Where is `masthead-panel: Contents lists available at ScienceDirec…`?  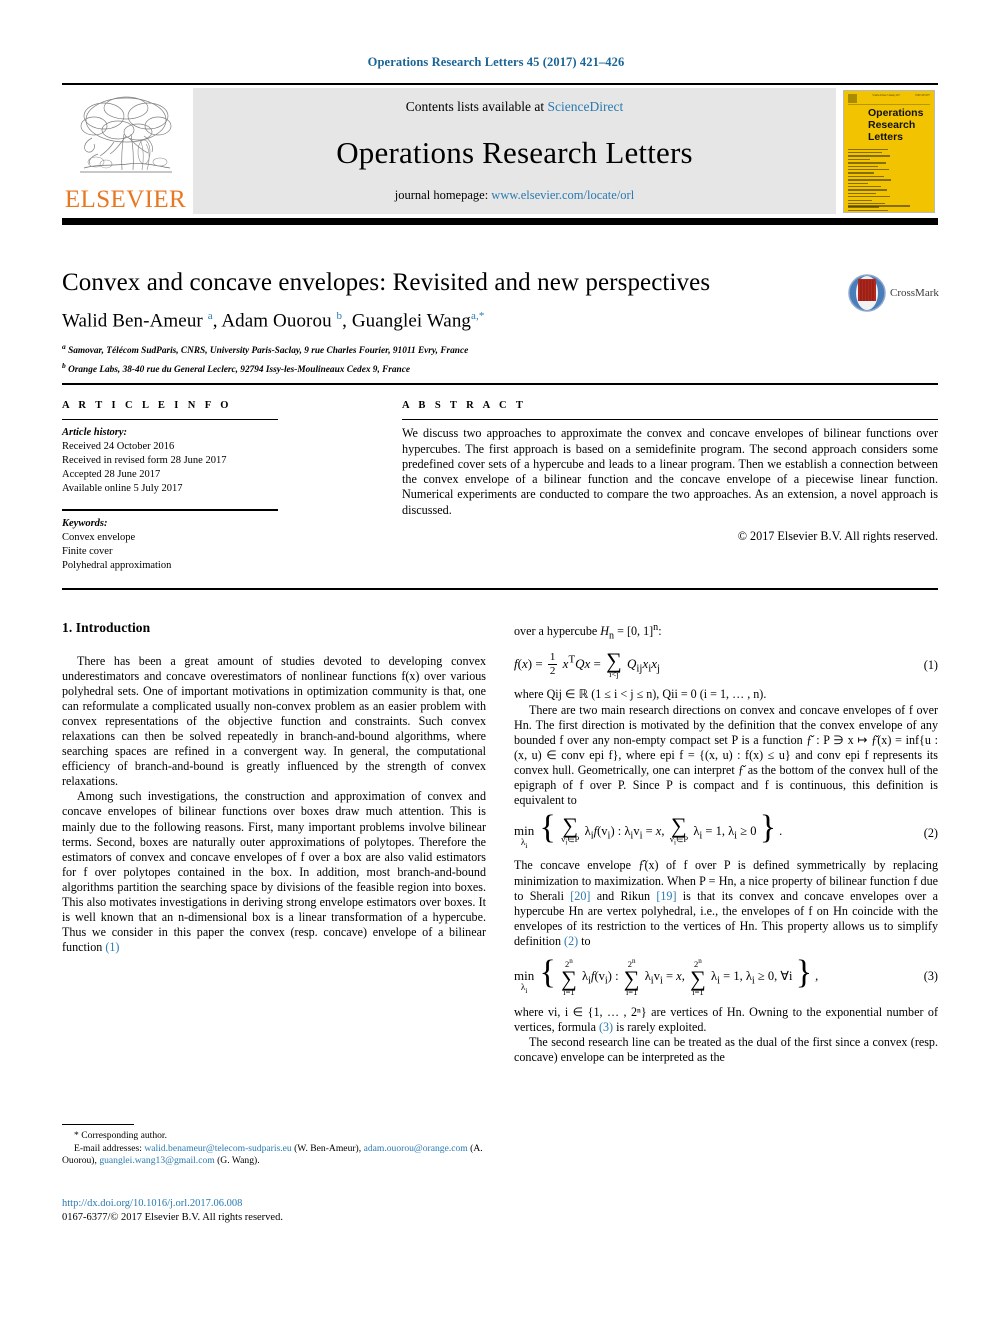 masthead-panel: Contents lists available at ScienceDirec… is located at coordinates (514, 151).